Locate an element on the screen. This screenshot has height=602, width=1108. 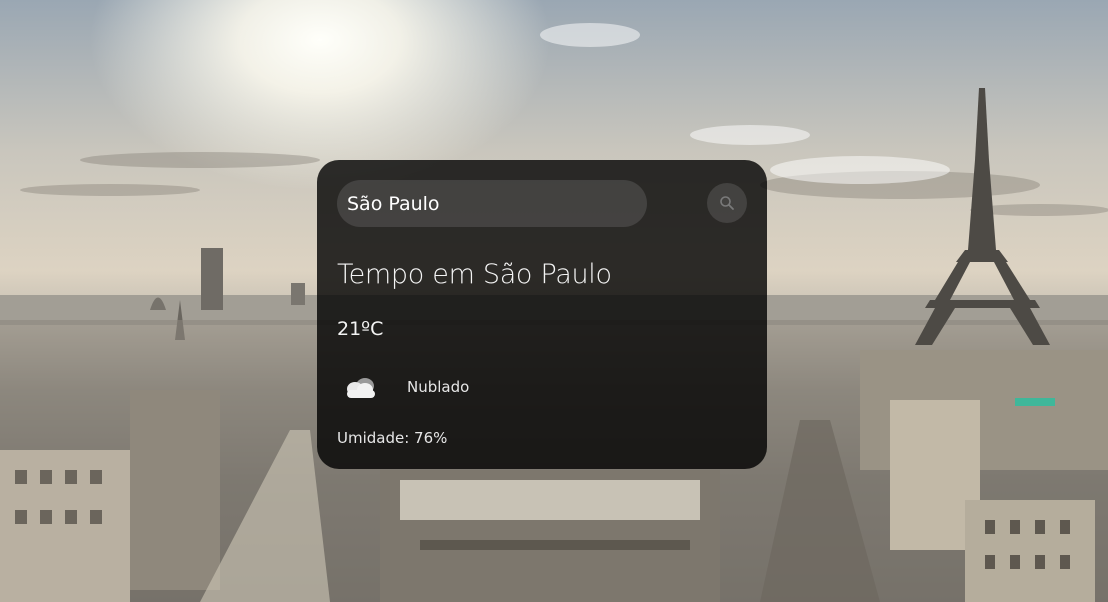
city-search-input is located at coordinates (492, 203).